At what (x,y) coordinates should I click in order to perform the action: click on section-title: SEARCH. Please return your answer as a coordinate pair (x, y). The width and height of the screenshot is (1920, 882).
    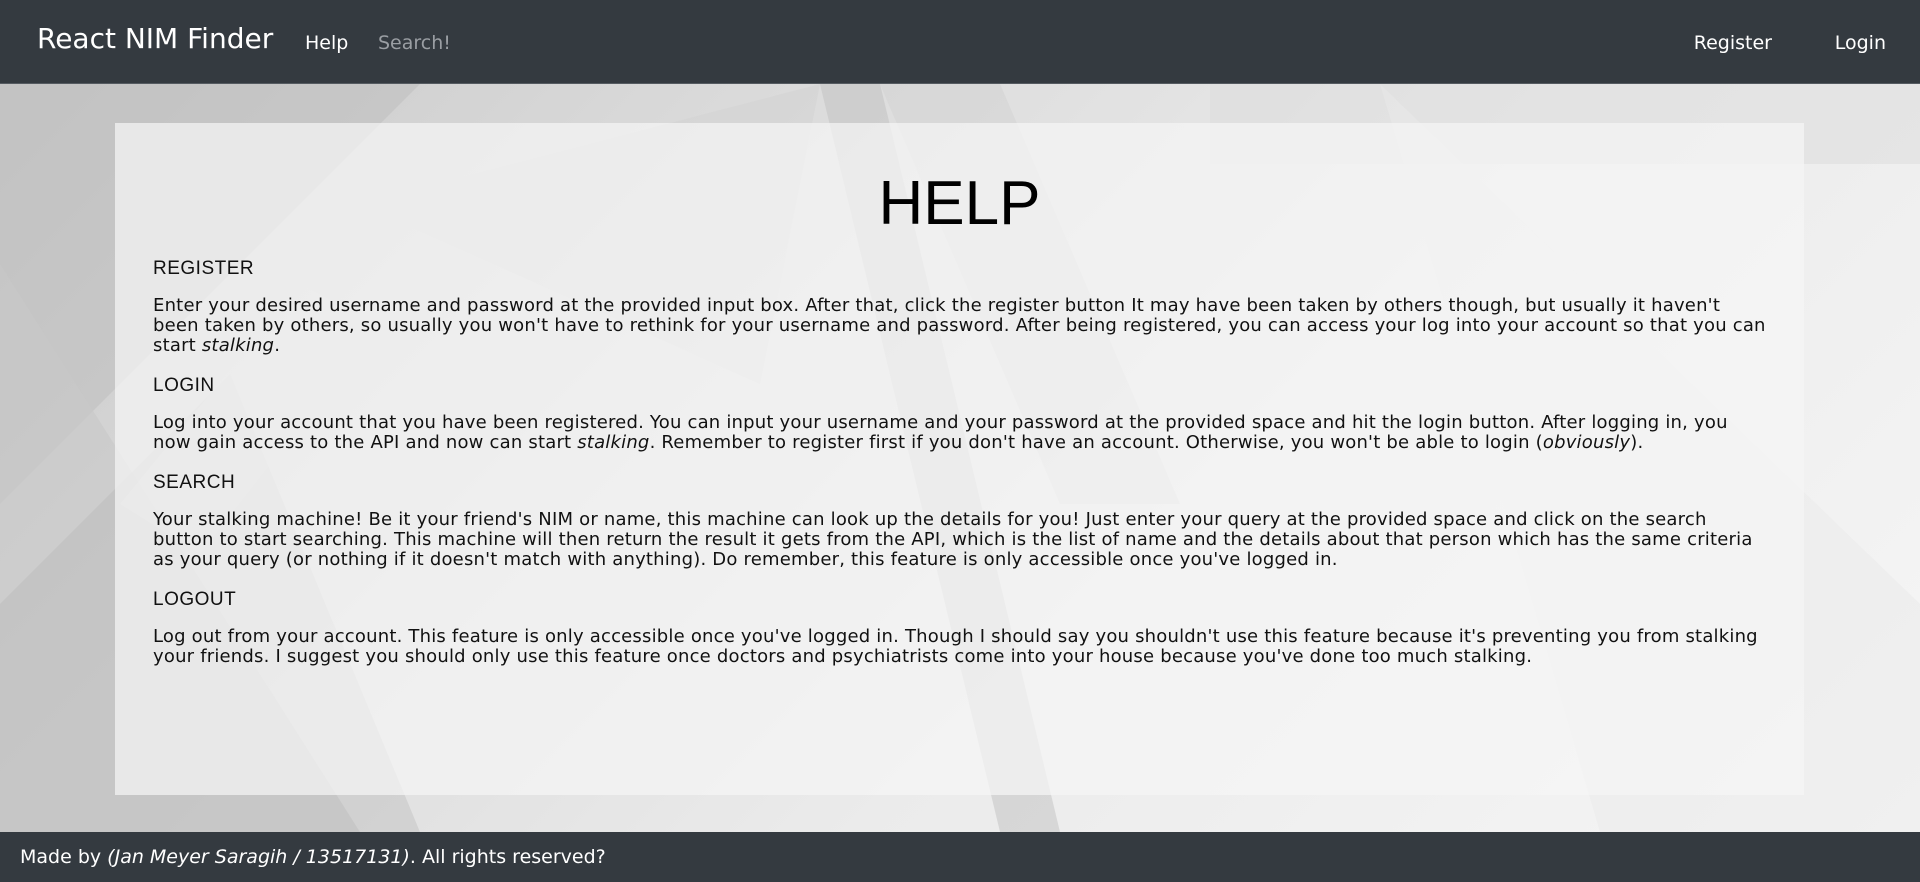
    Looking at the image, I should click on (194, 482).